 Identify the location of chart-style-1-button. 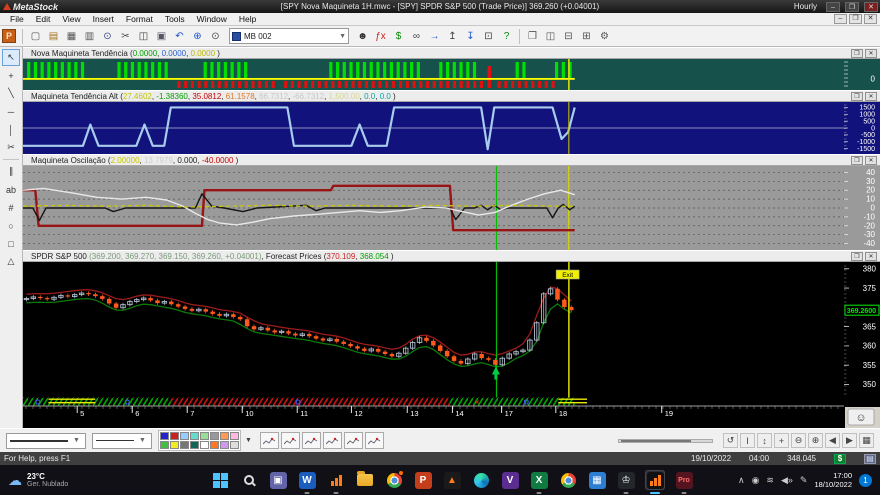
(269, 440).